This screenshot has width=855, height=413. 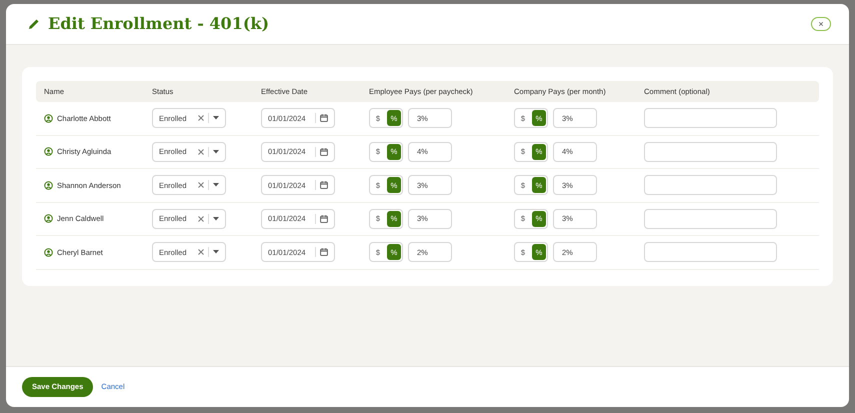 What do you see at coordinates (159, 24) in the screenshot?
I see `modal-title: Edit Enrollment - 401(k)` at bounding box center [159, 24].